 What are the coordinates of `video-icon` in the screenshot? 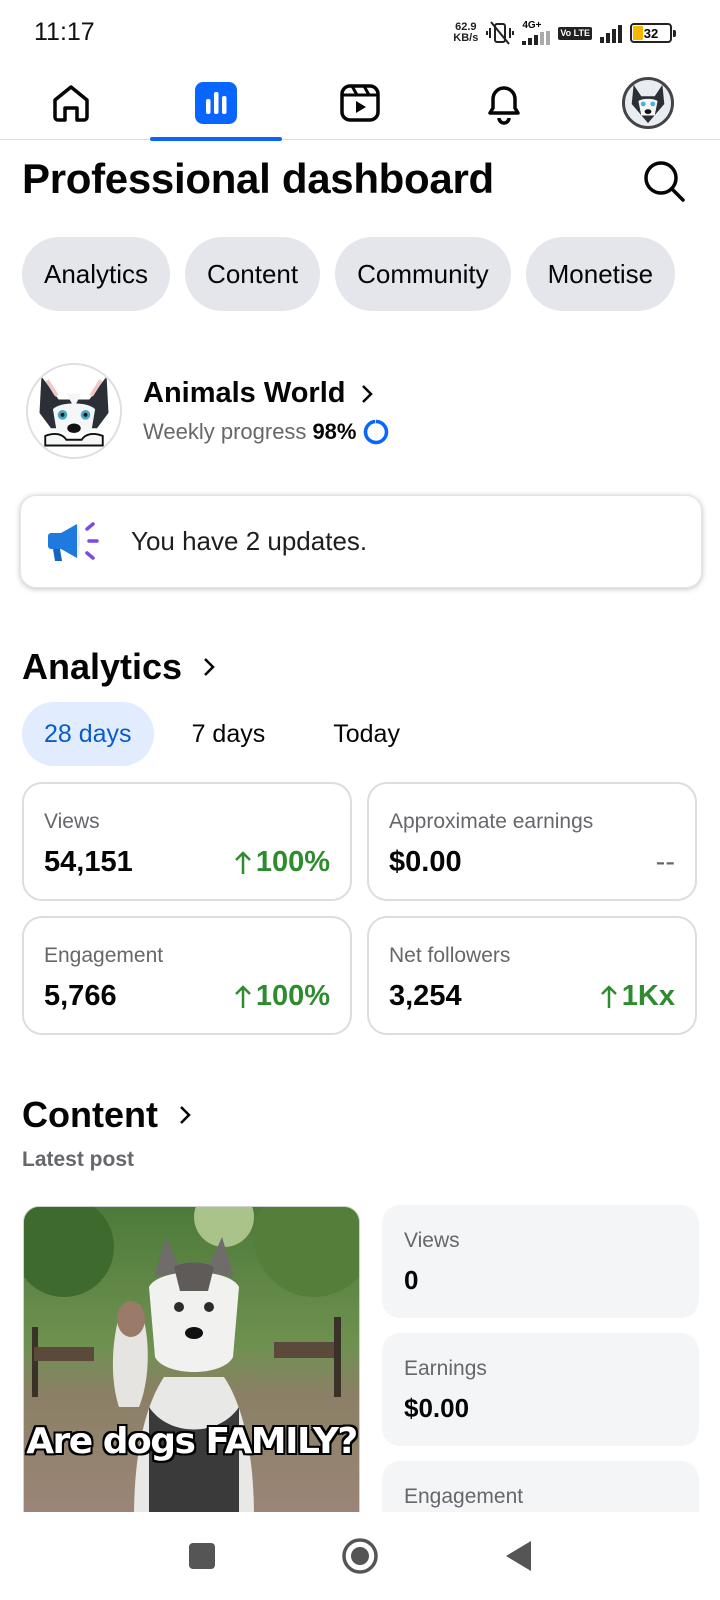 It's located at (360, 103).